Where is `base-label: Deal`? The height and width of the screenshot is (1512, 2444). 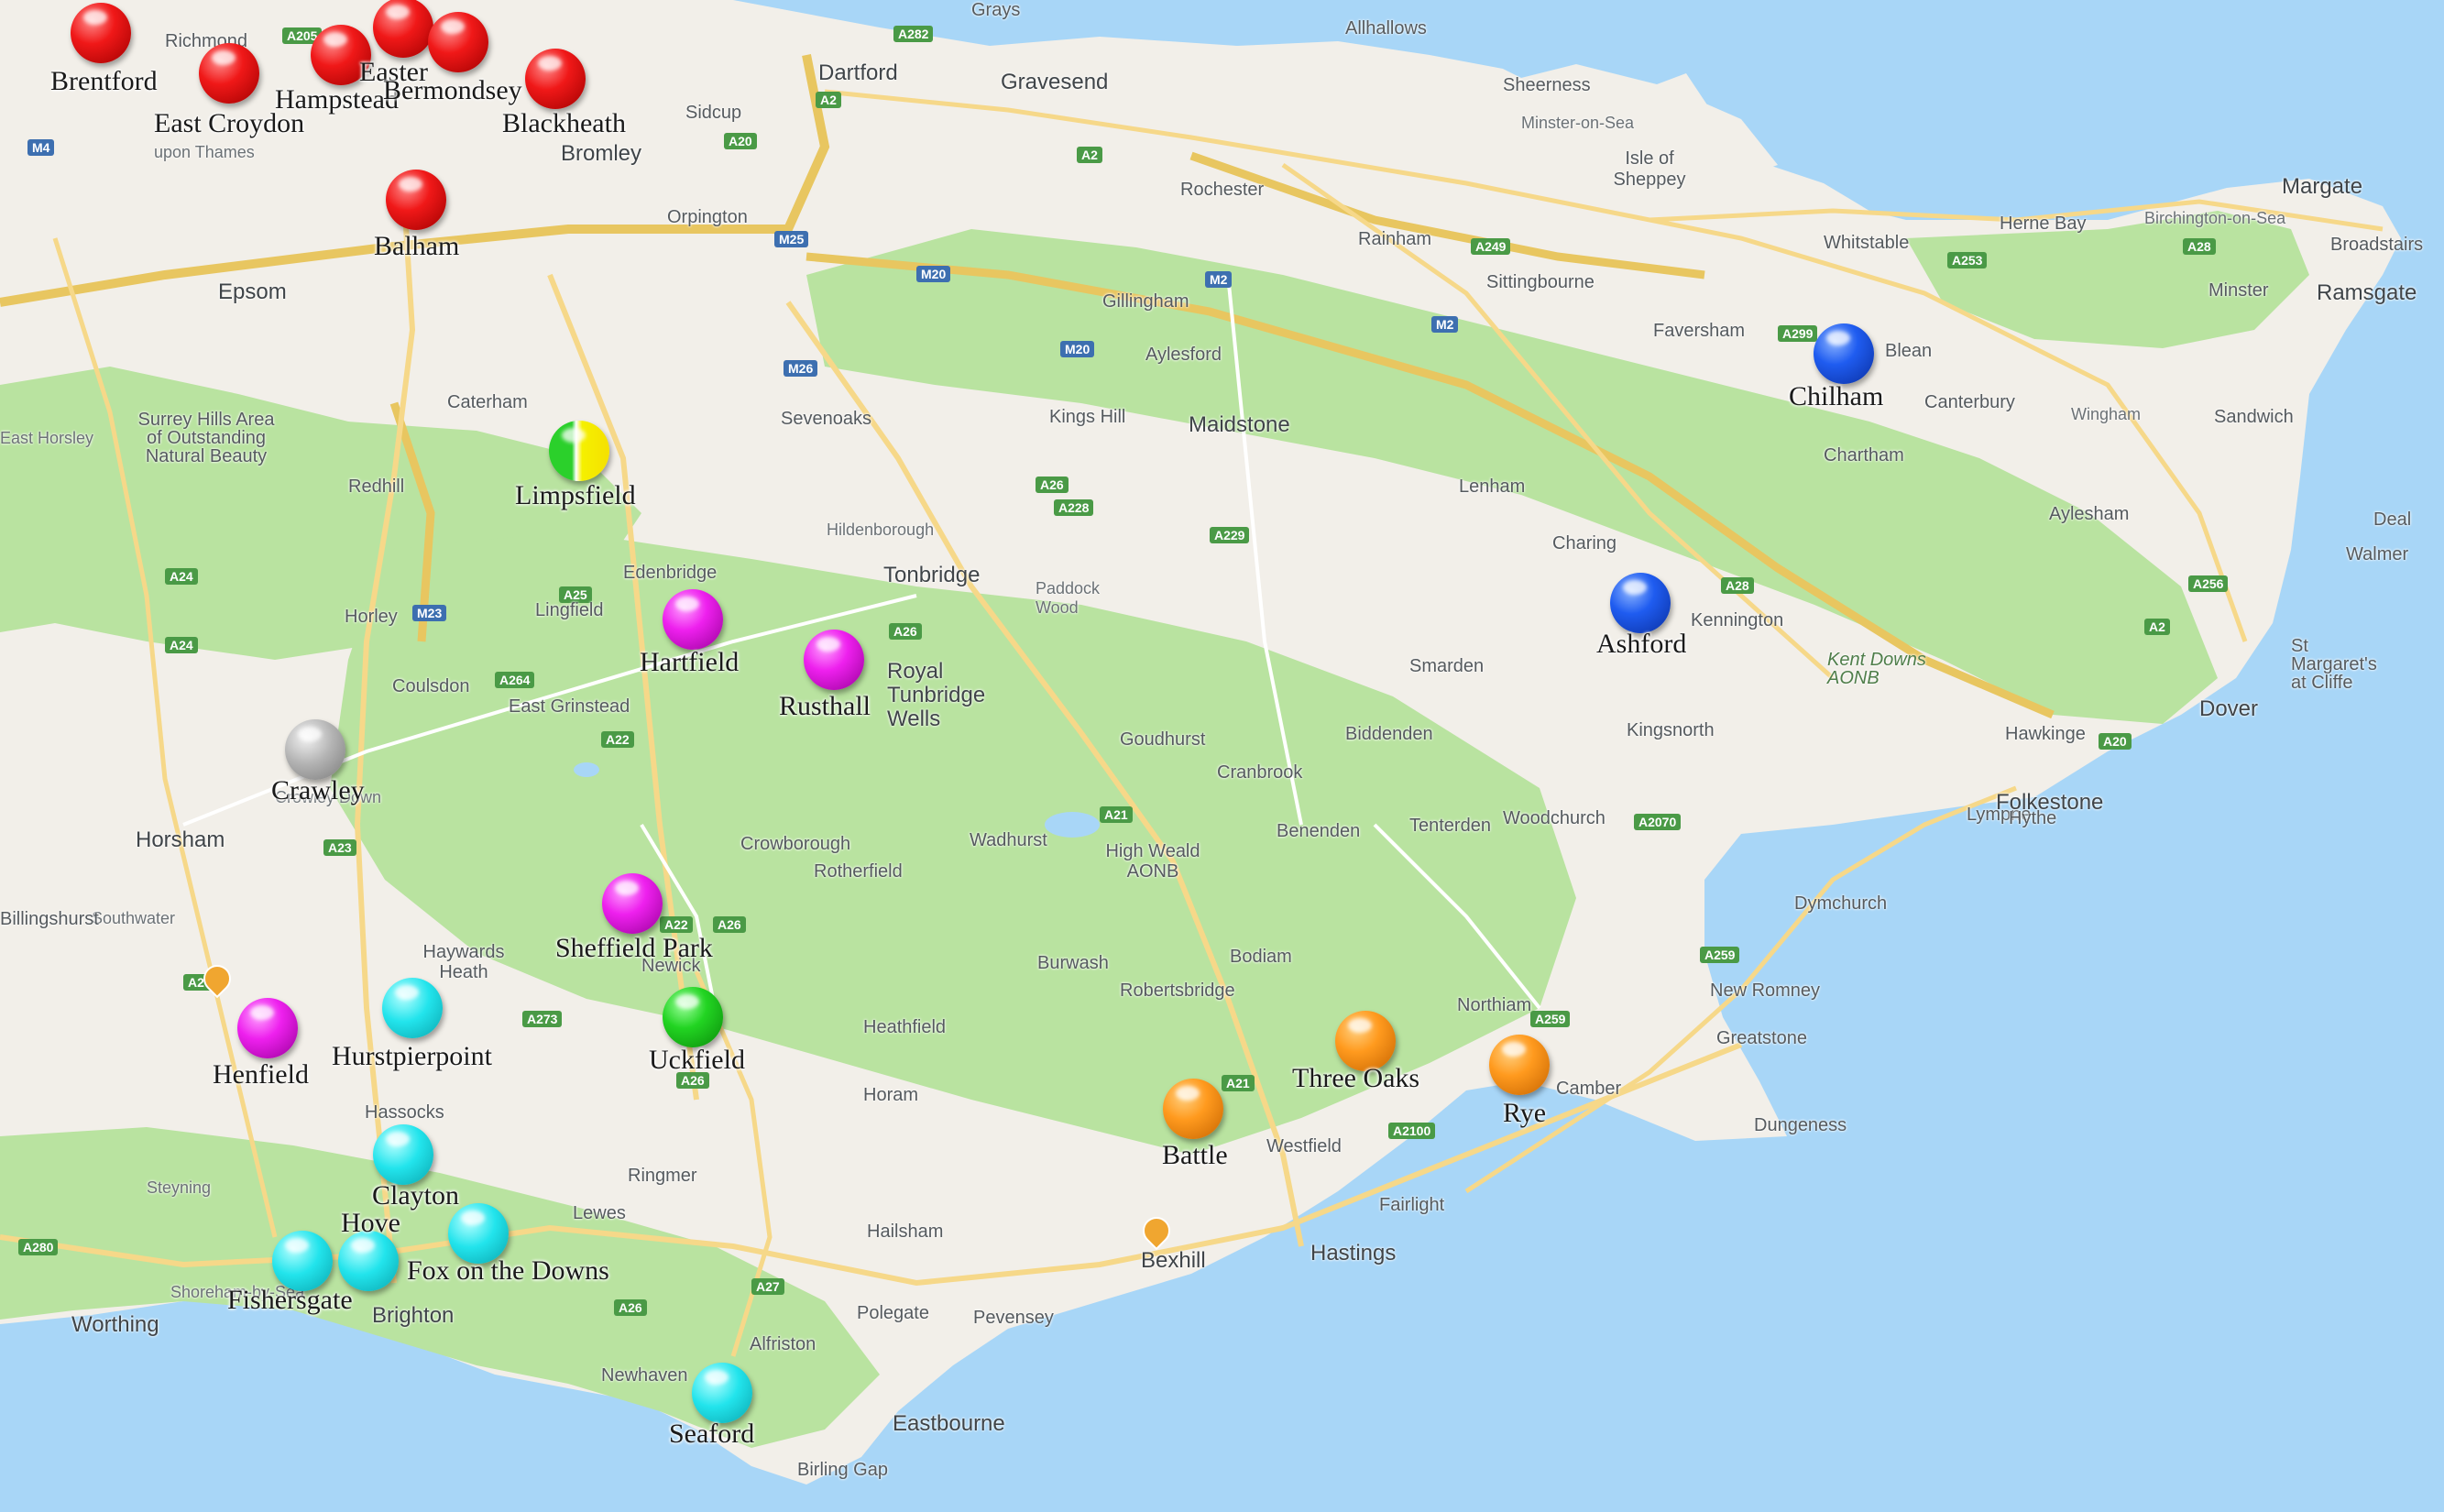 base-label: Deal is located at coordinates (2392, 519).